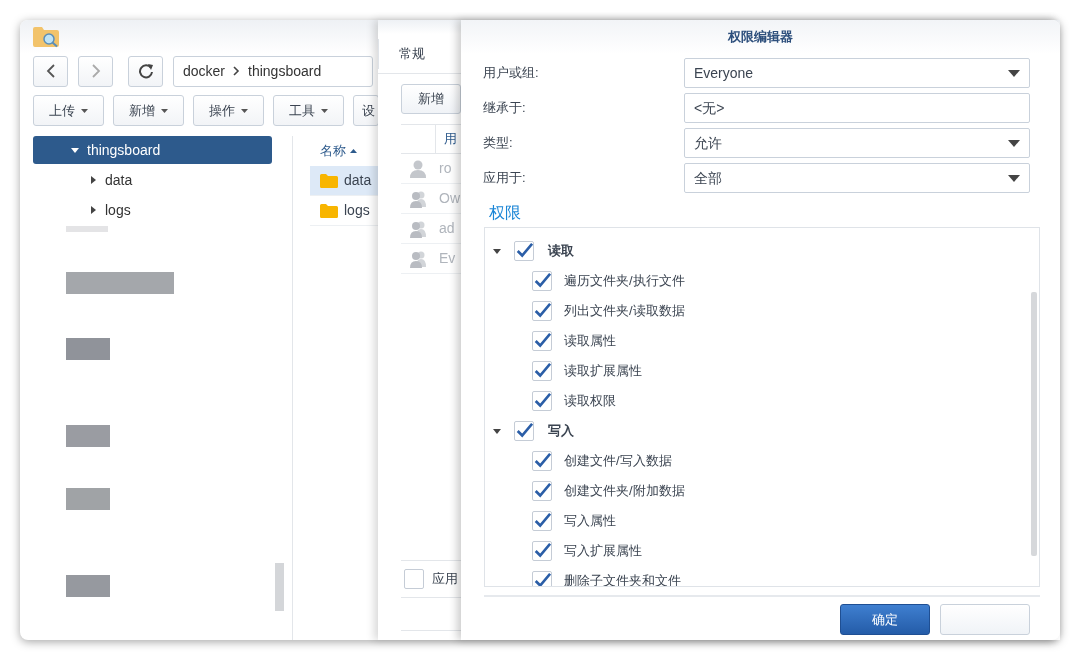 This screenshot has width=1080, height=660. What do you see at coordinates (344, 181) in the screenshot?
I see `file-row: data` at bounding box center [344, 181].